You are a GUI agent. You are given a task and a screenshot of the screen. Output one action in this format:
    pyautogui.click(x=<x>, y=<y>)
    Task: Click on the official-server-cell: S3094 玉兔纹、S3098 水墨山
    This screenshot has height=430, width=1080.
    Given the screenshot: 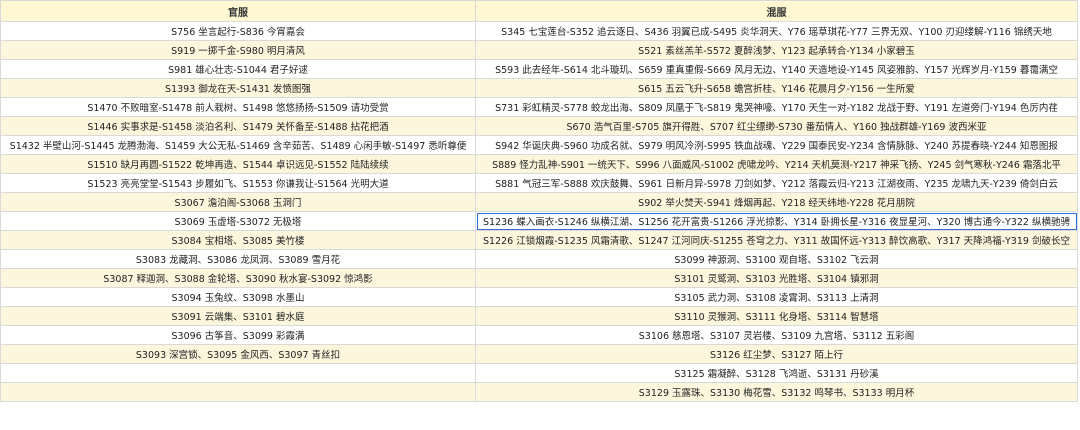 What is the action you would take?
    pyautogui.click(x=238, y=297)
    